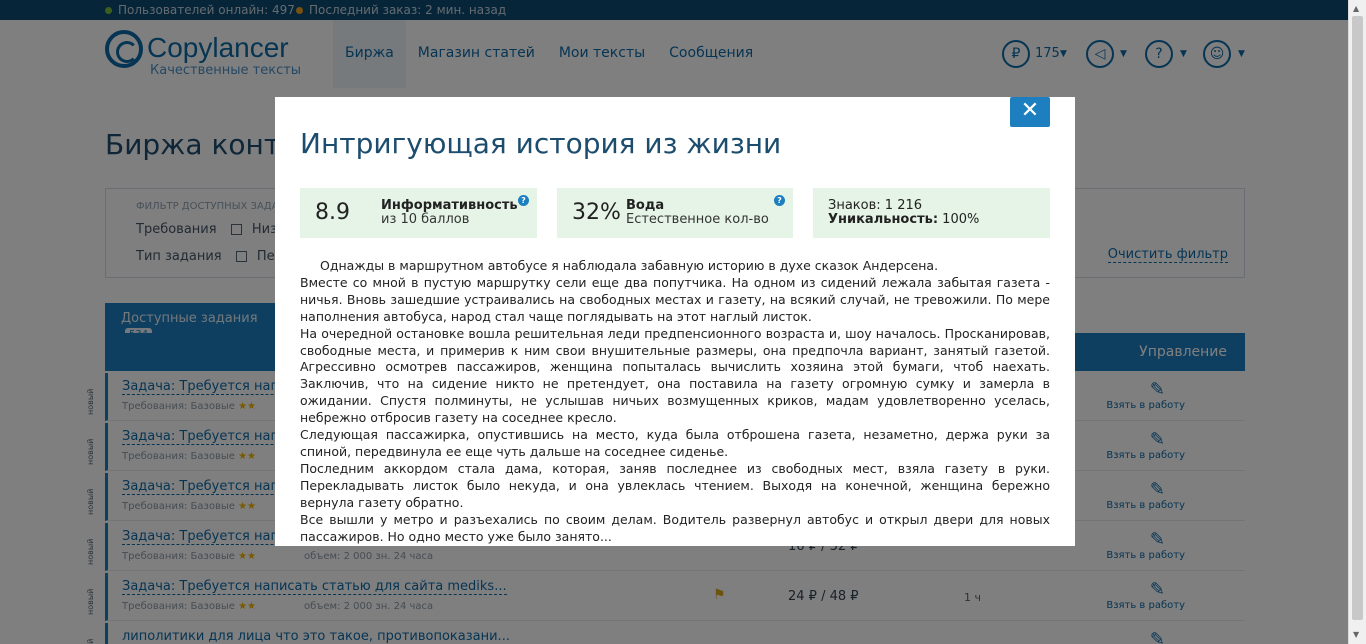 The width and height of the screenshot is (1366, 644). Describe the element at coordinates (903, 205) in the screenshot. I see `chars-value: 1 216` at that location.